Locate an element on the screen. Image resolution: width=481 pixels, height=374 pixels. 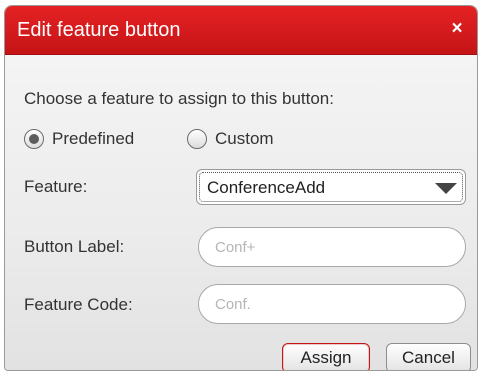
radio-custom-indicator is located at coordinates (197, 139).